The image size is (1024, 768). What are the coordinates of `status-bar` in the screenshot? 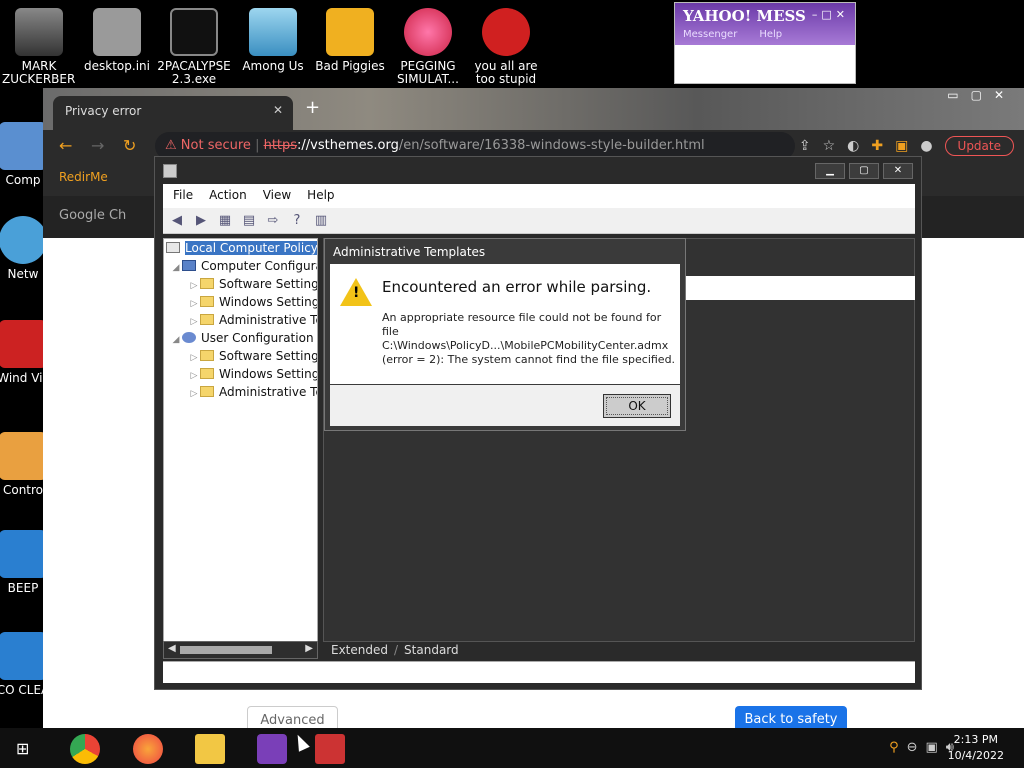 It's located at (539, 672).